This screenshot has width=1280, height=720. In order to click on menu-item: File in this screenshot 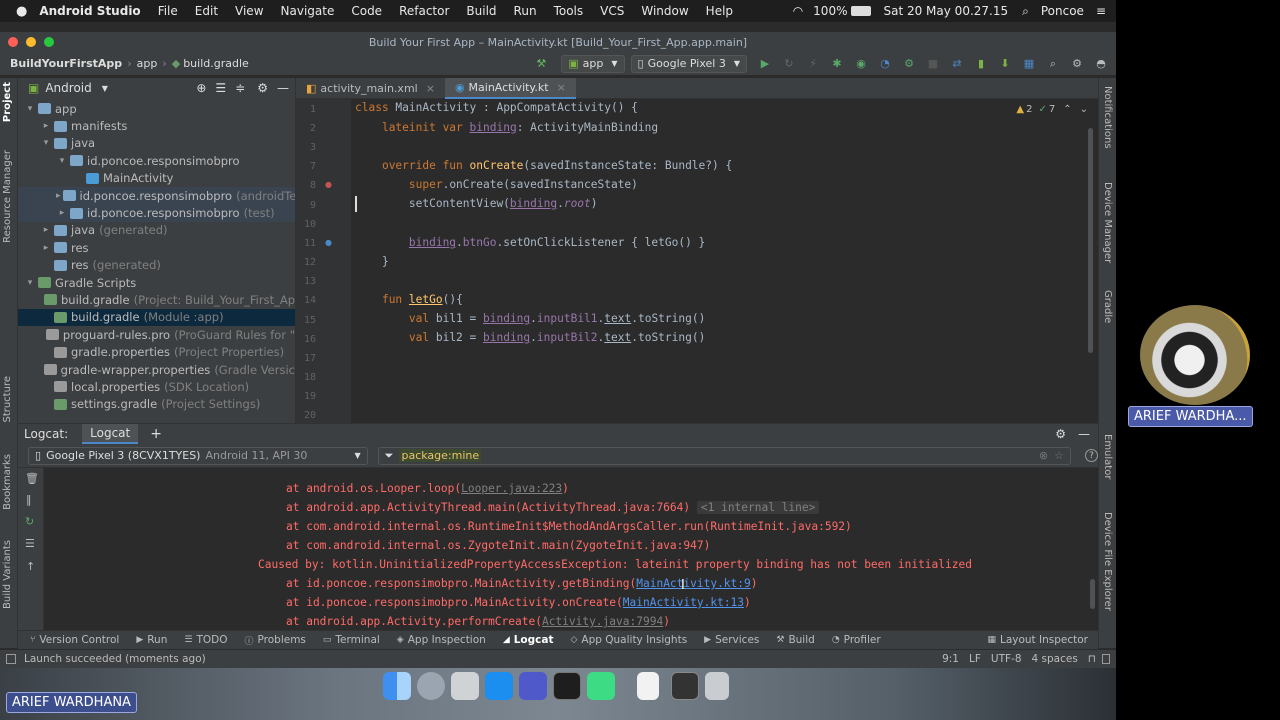, I will do `click(168, 11)`.